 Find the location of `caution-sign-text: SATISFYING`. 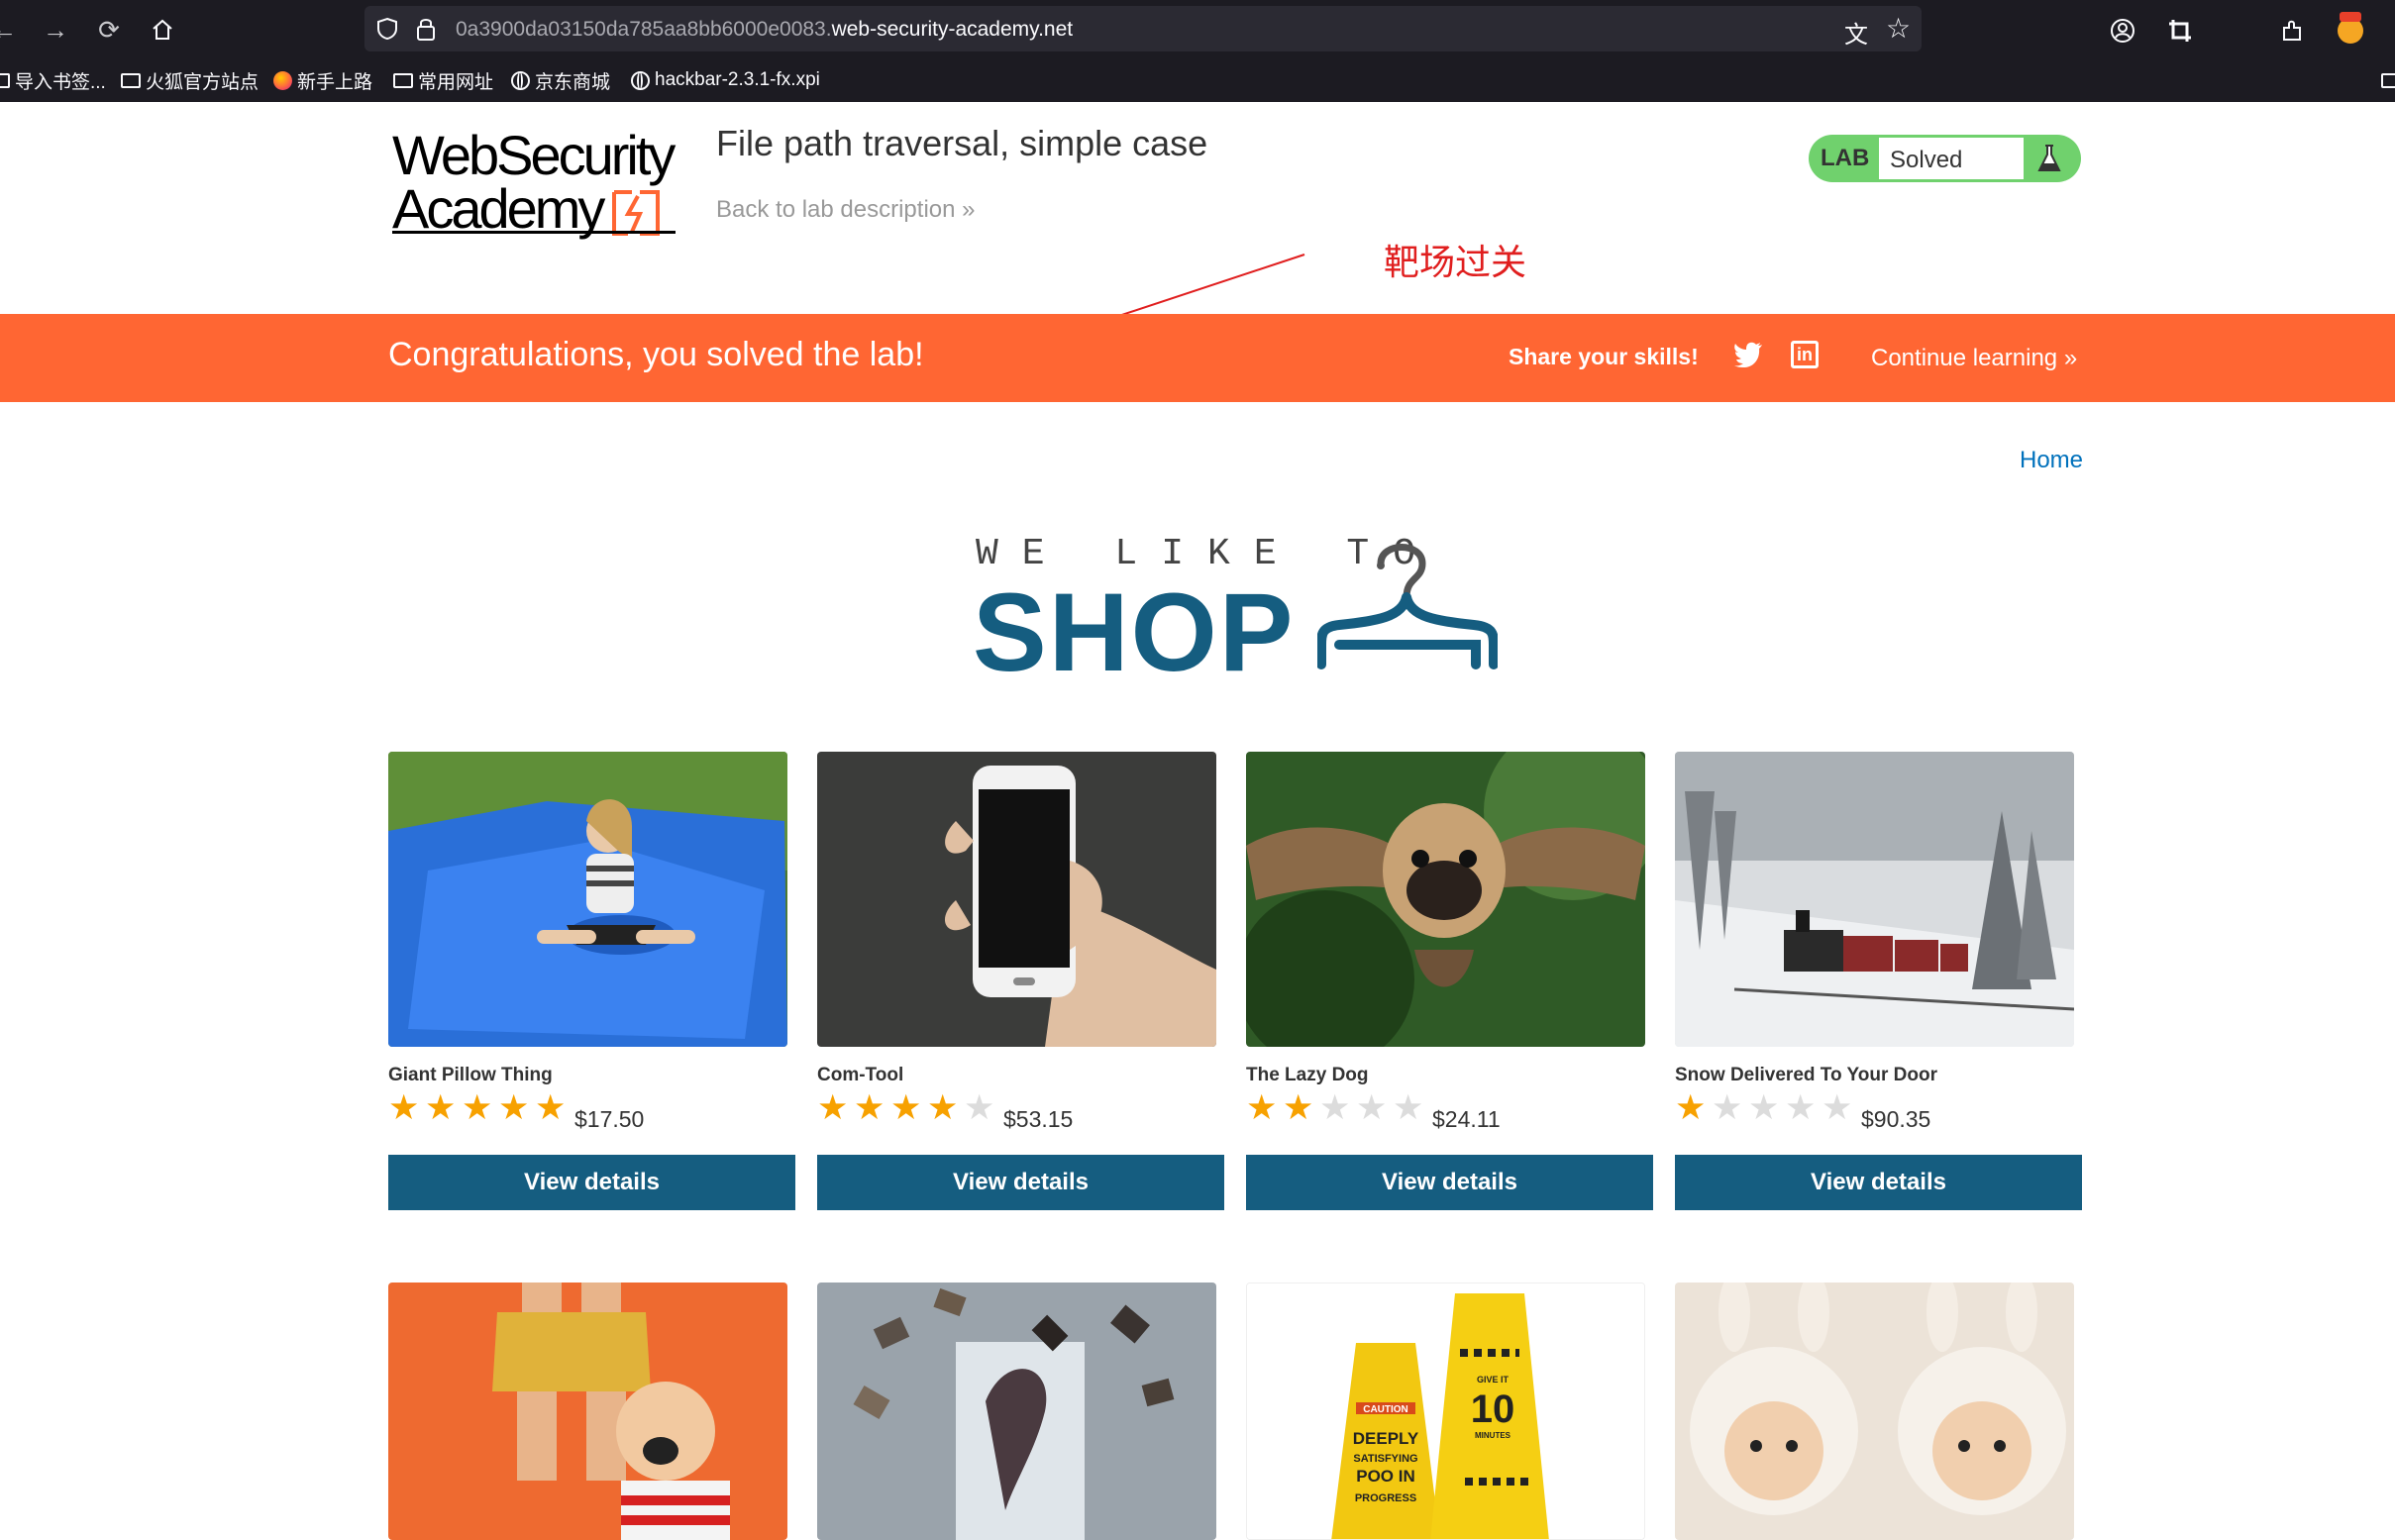

caution-sign-text: SATISFYING is located at coordinates (1385, 1459).